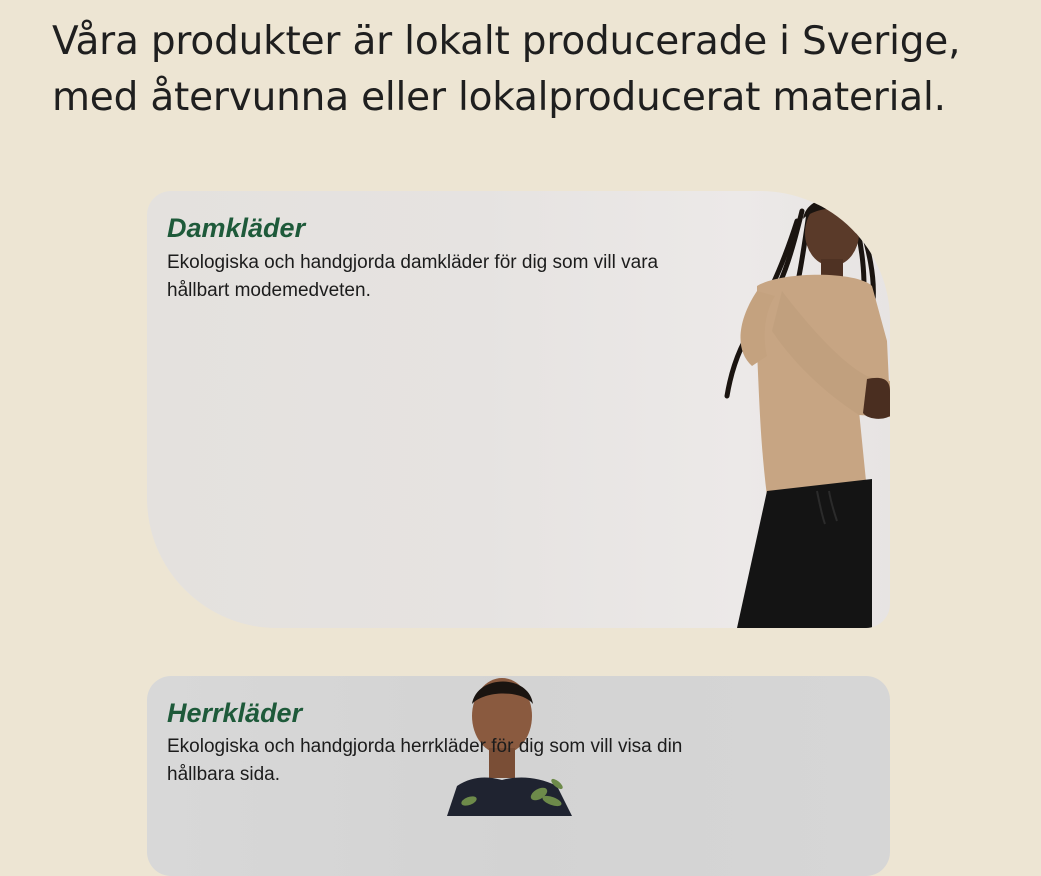  Describe the element at coordinates (807, 413) in the screenshot. I see `woman-model-photo` at that location.